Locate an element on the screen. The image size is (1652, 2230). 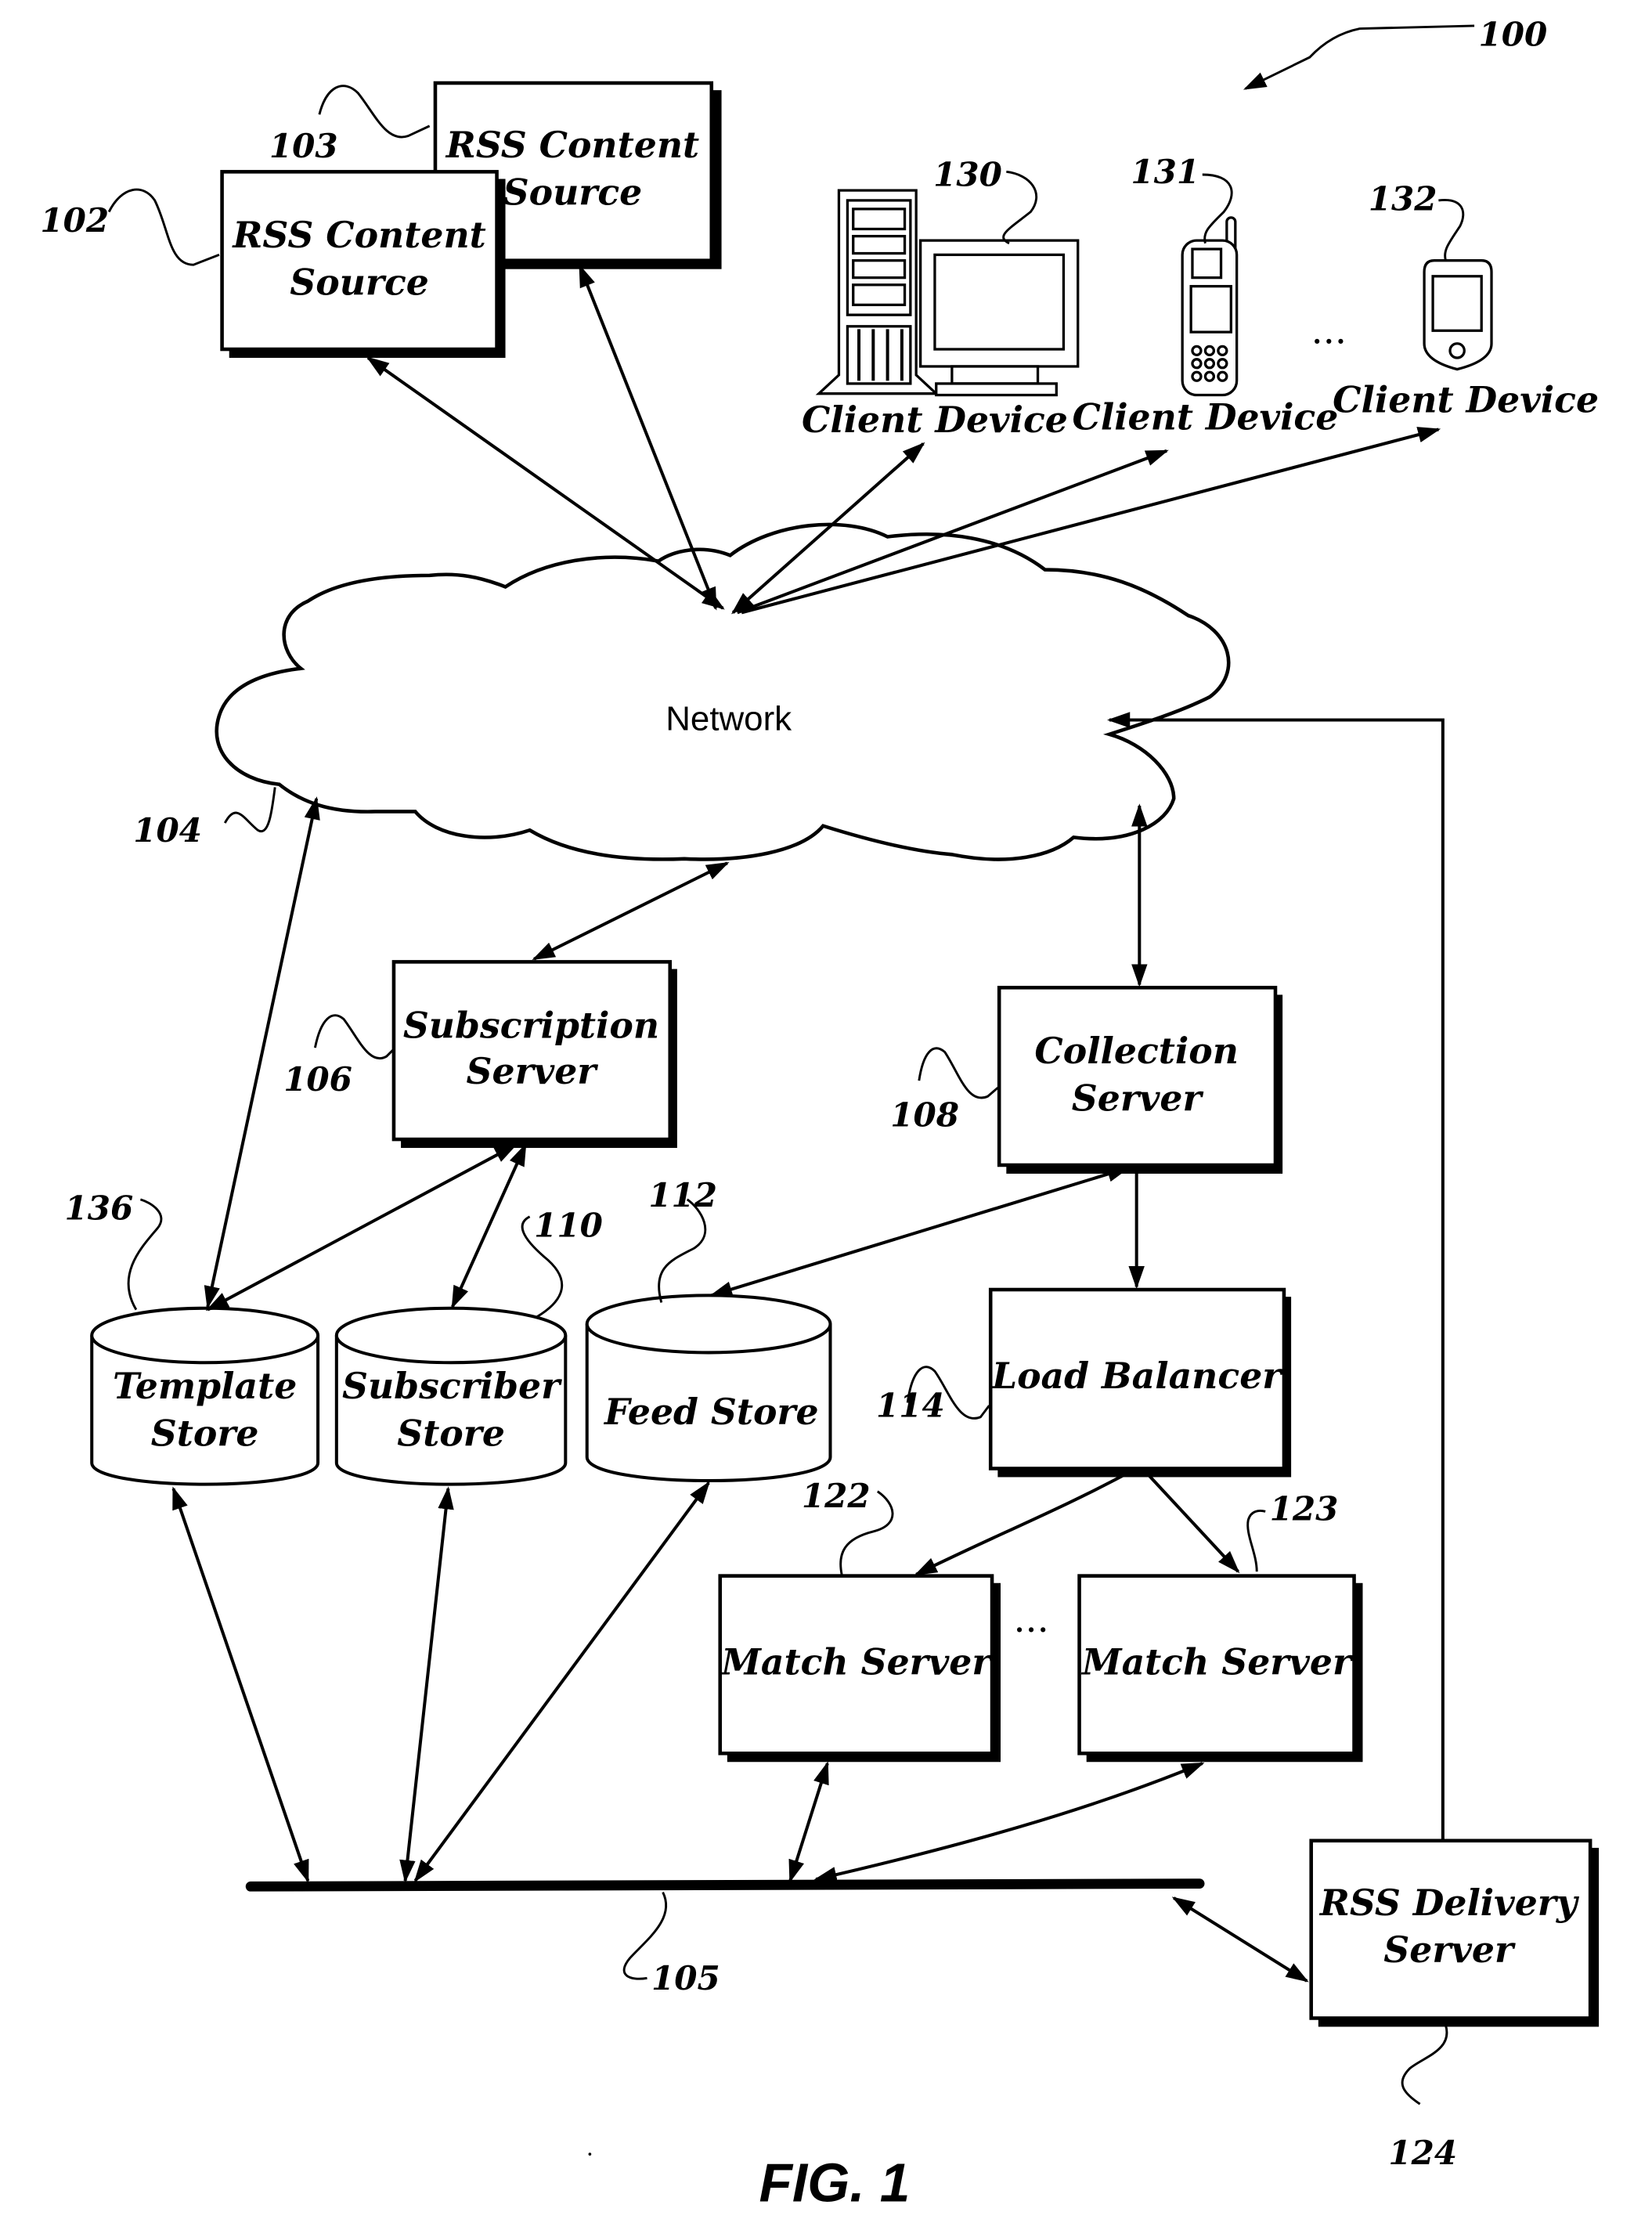
match-server-123: Match Server is located at coordinates (1220, 1668).